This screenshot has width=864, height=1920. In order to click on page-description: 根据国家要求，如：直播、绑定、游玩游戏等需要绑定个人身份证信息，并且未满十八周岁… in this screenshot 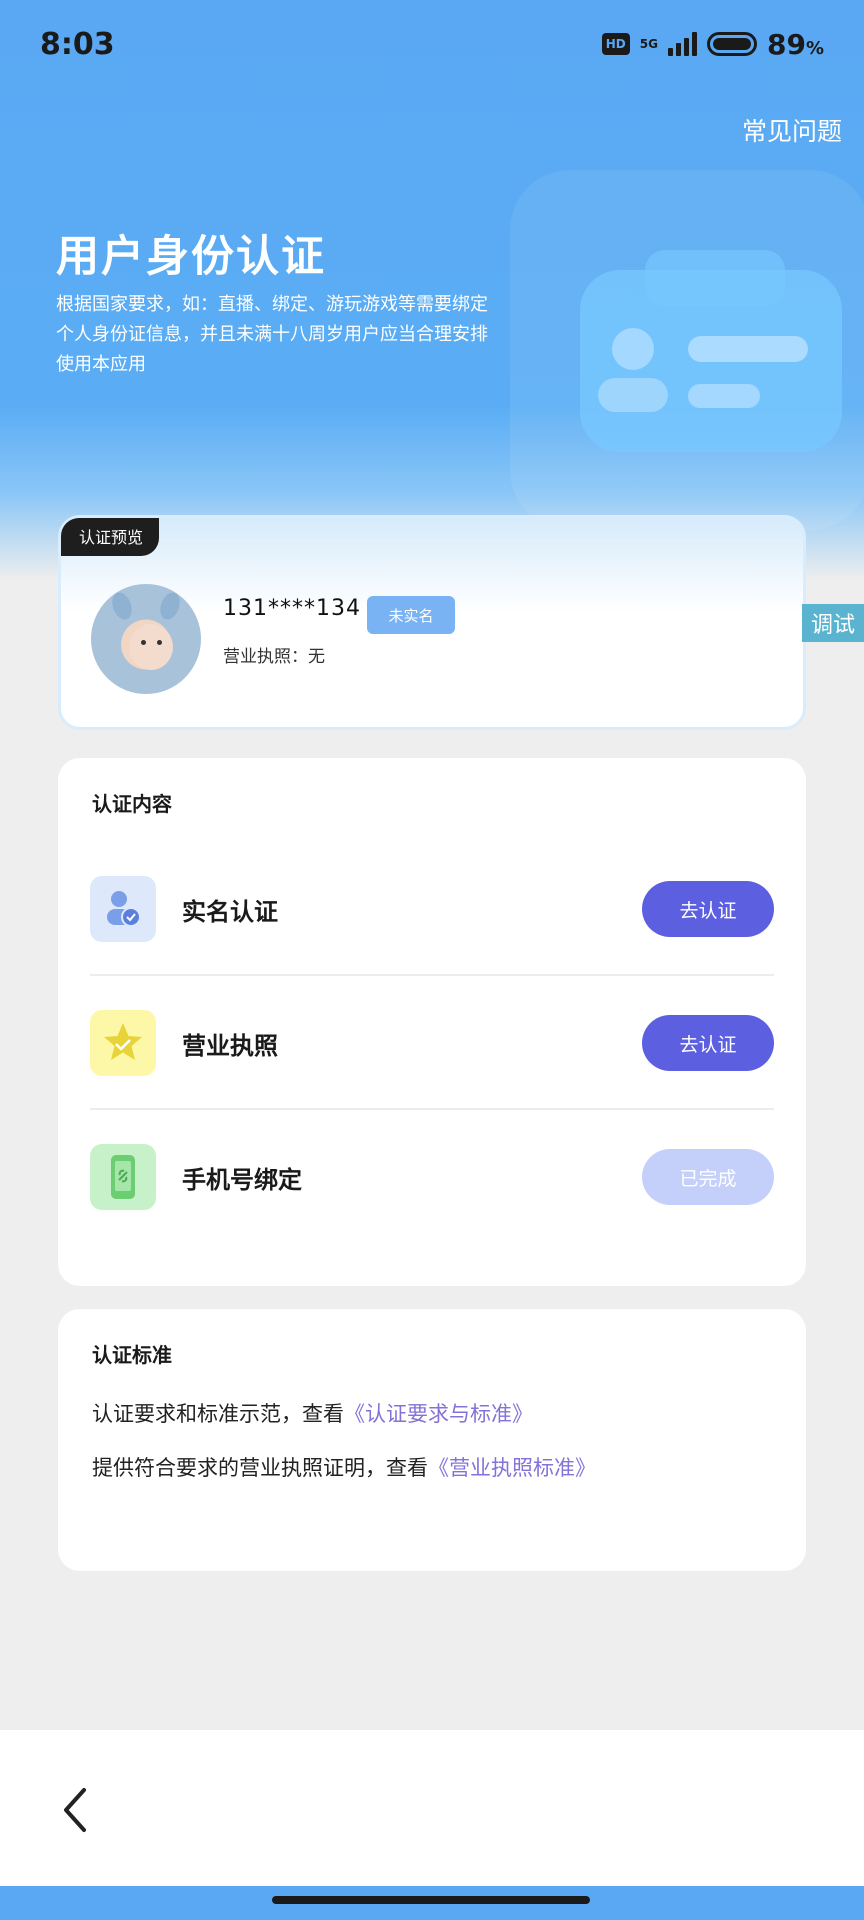, I will do `click(272, 334)`.